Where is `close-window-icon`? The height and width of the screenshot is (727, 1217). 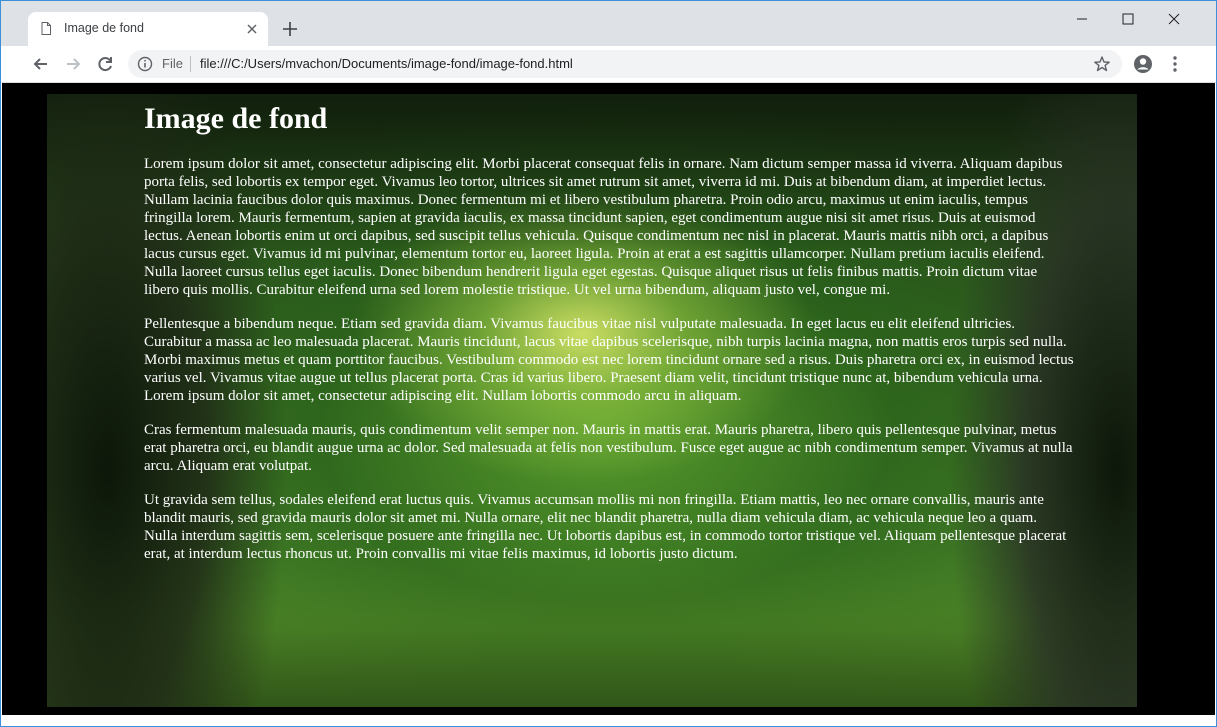 close-window-icon is located at coordinates (1174, 19).